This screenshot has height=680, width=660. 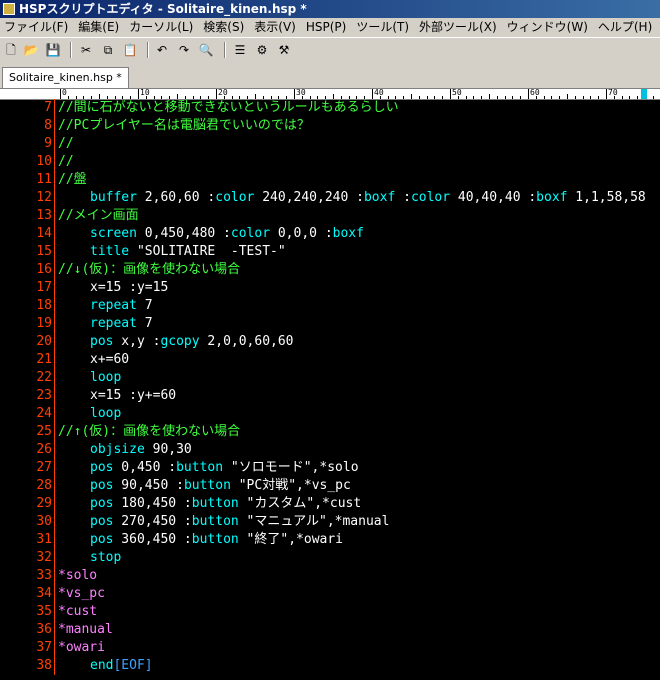 What do you see at coordinates (330, 180) in the screenshot?
I see `code-line: 11 //盤` at bounding box center [330, 180].